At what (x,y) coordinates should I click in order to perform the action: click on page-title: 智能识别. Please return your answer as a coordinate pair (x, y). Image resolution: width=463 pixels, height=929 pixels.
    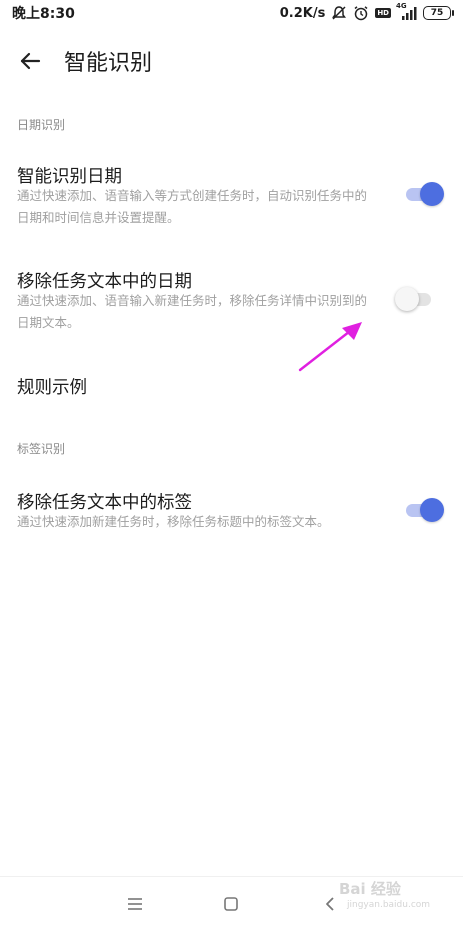
    Looking at the image, I should click on (108, 63).